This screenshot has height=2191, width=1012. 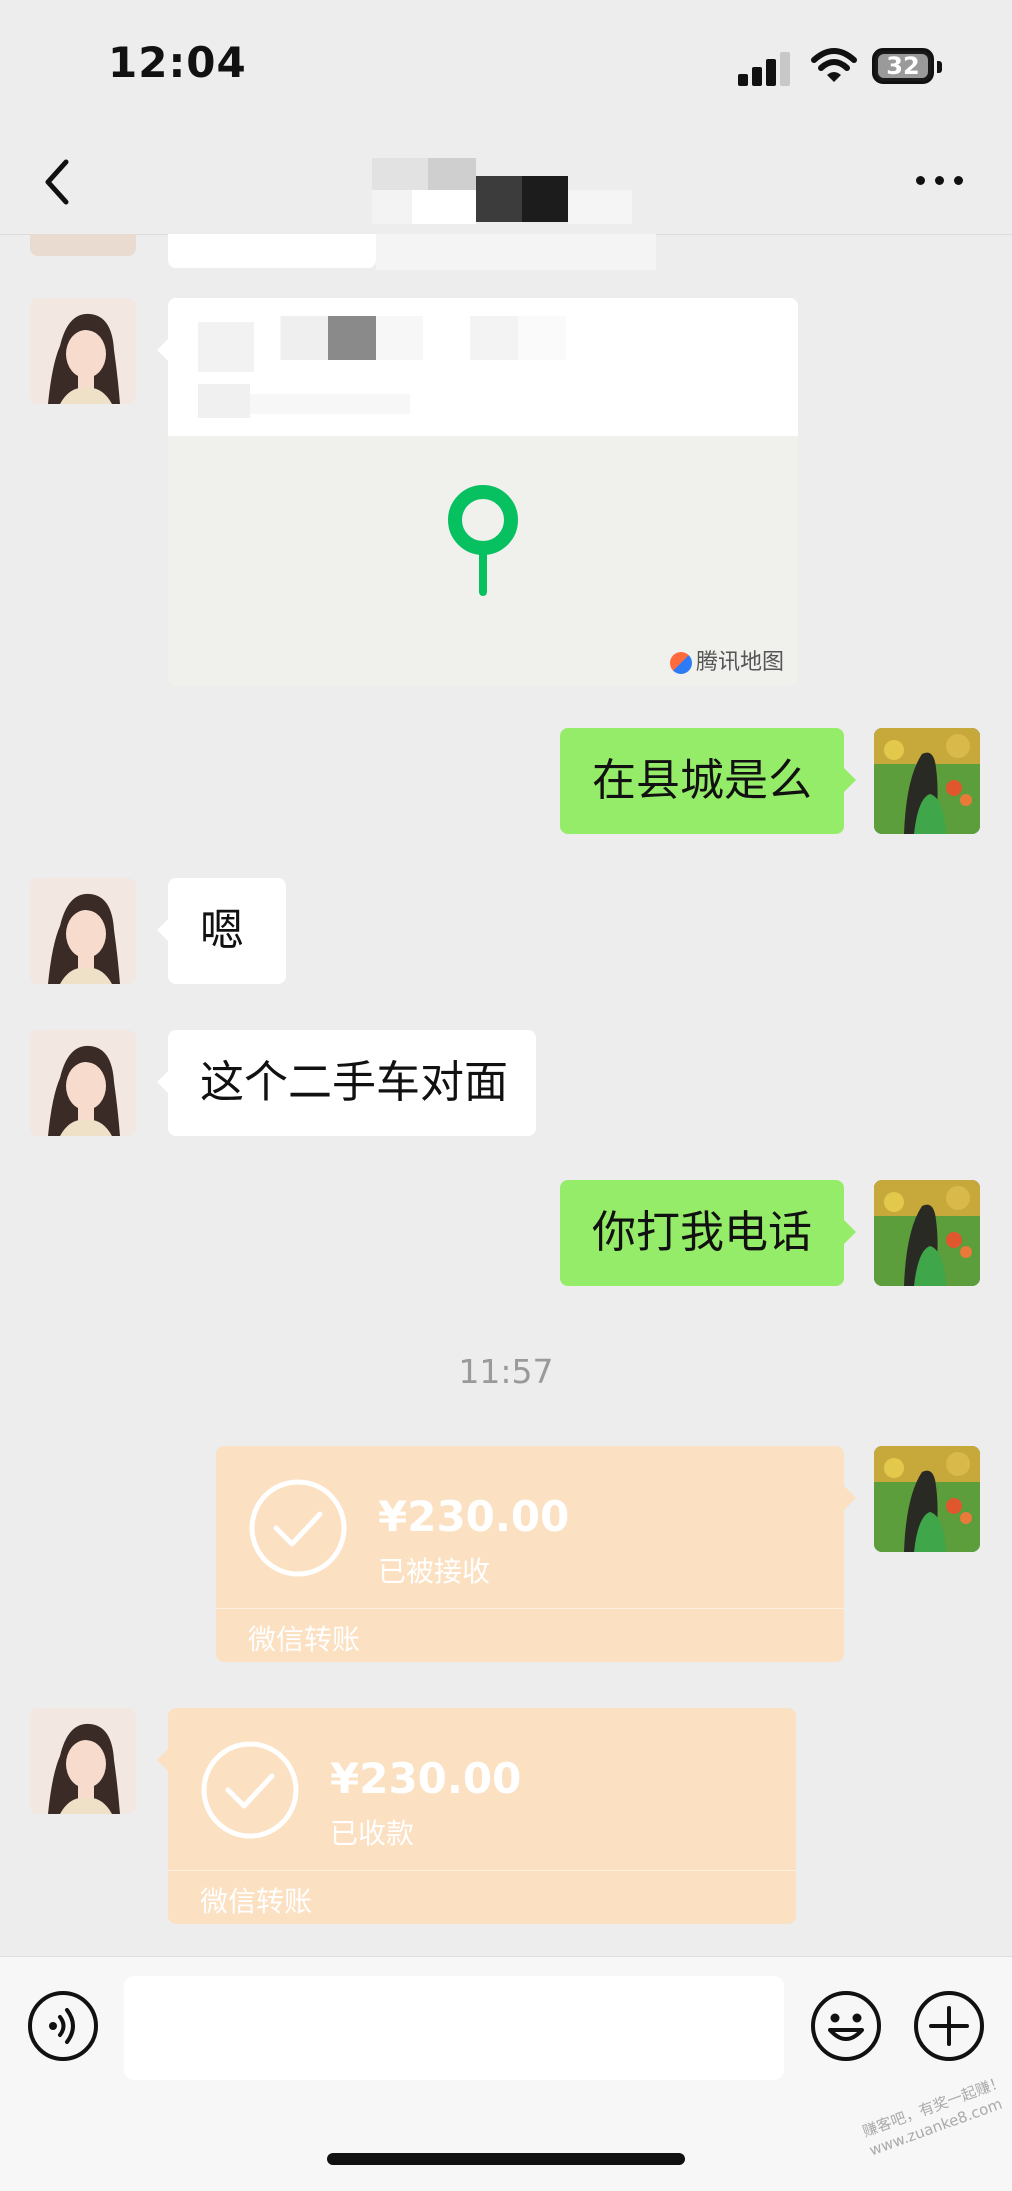 What do you see at coordinates (834, 65) in the screenshot?
I see `wifi-icon` at bounding box center [834, 65].